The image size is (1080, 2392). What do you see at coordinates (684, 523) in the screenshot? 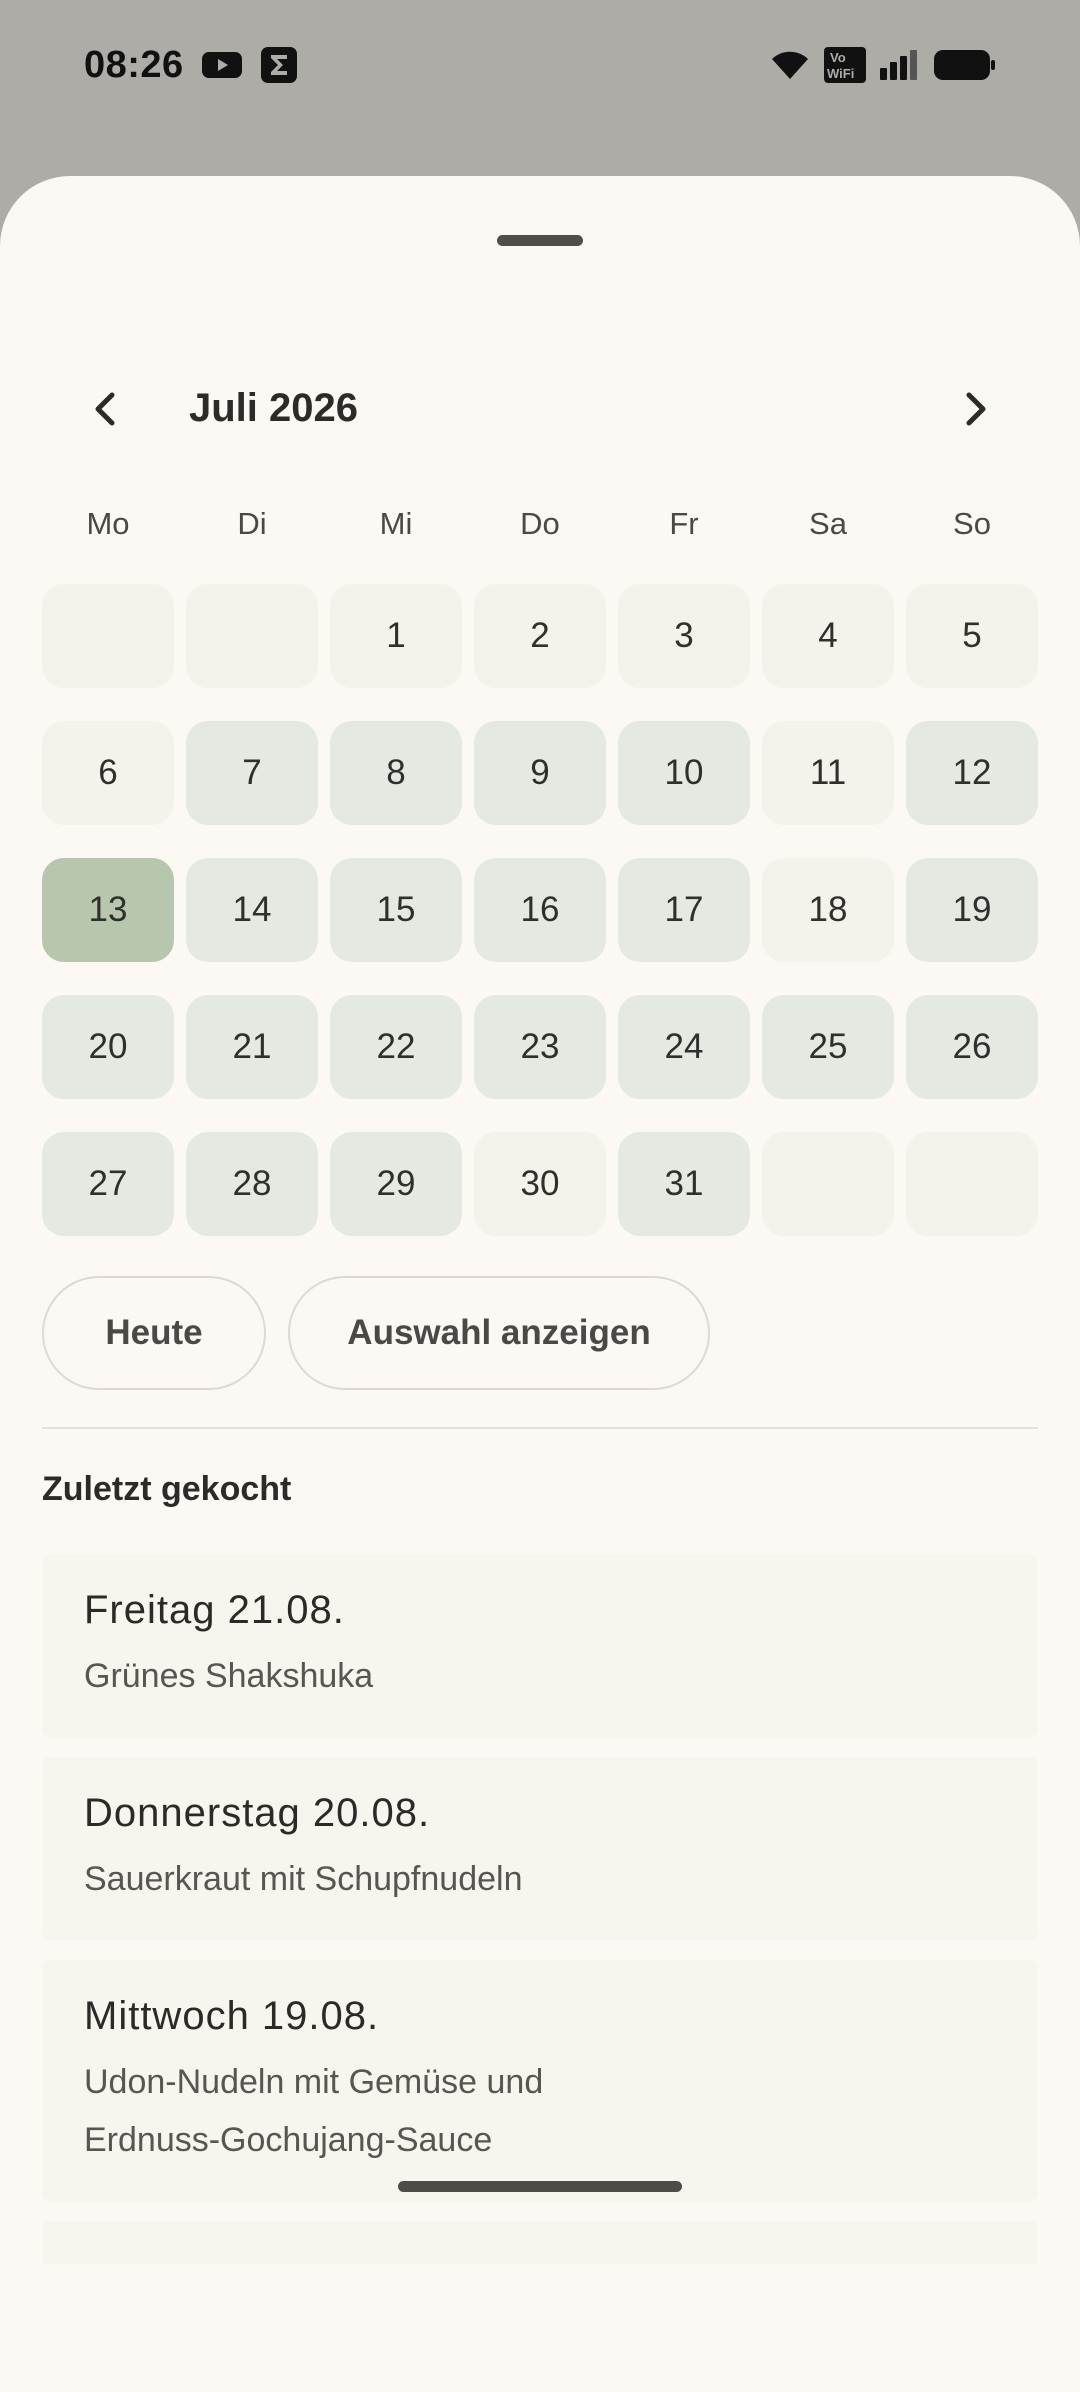
I see `weekday-label: Fr` at bounding box center [684, 523].